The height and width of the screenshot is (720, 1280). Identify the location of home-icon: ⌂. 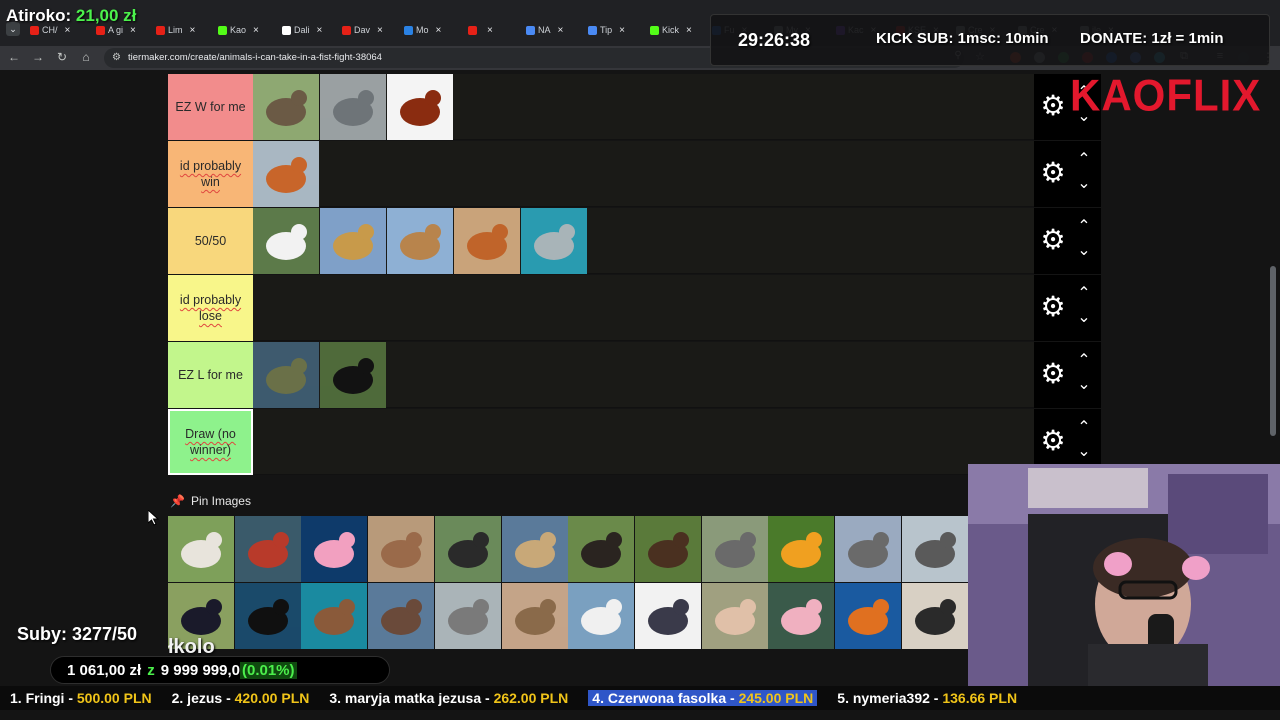
(86, 57).